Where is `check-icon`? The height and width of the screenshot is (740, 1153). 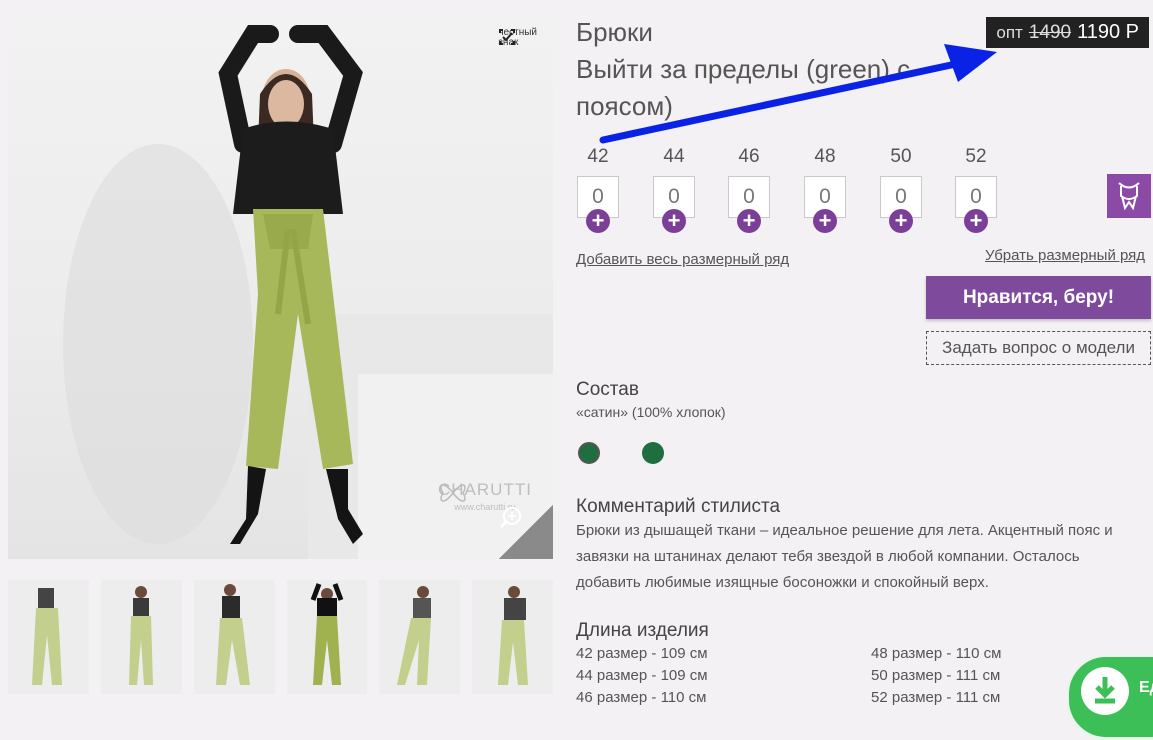
check-icon is located at coordinates (507, 37).